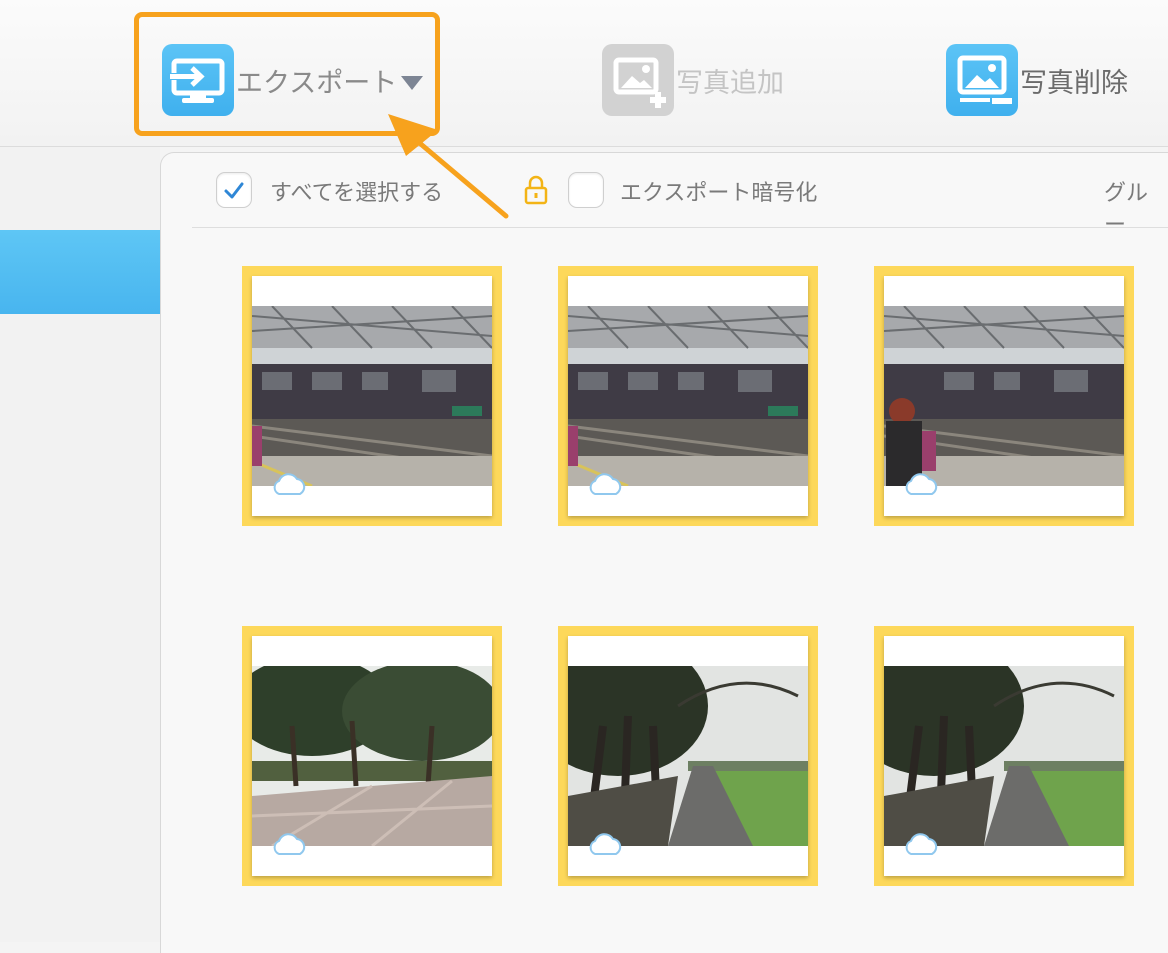 This screenshot has width=1168, height=953. What do you see at coordinates (730, 83) in the screenshot?
I see `add-photo-label: 写真追加` at bounding box center [730, 83].